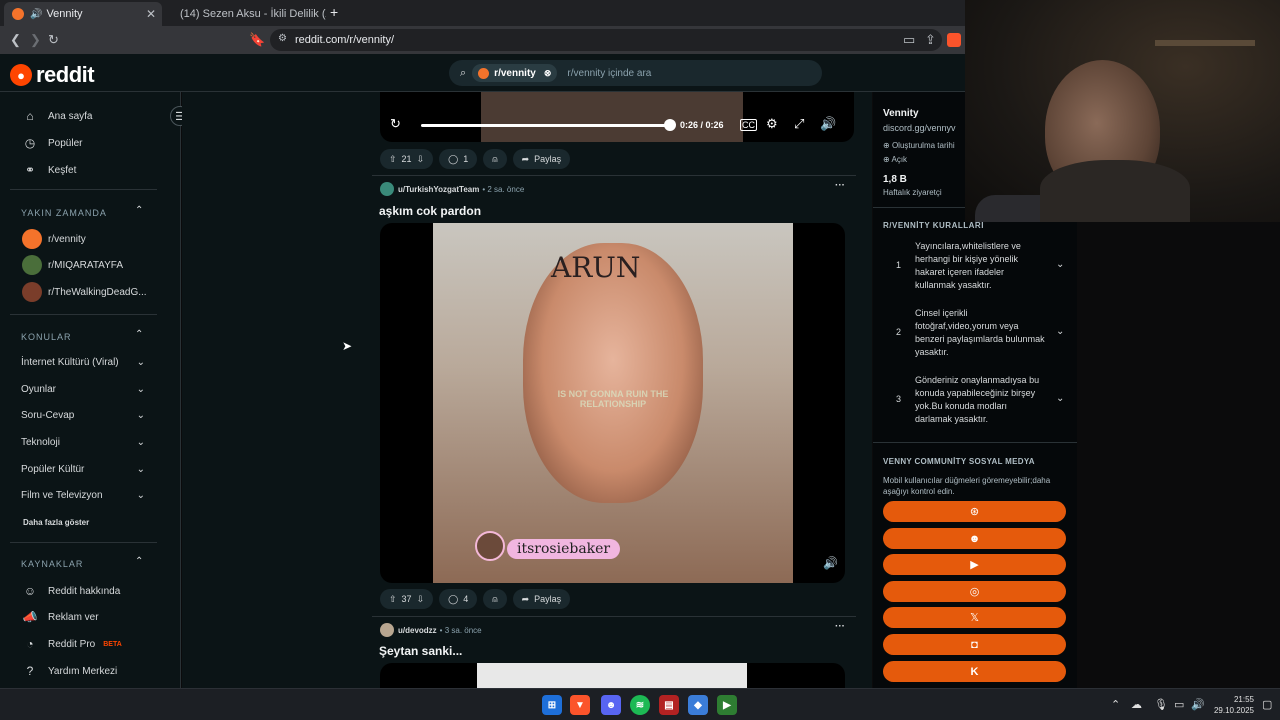 This screenshot has height=720, width=1280. I want to click on sidebar-item-explore: ⚭ Keşfet, so click(49, 170).